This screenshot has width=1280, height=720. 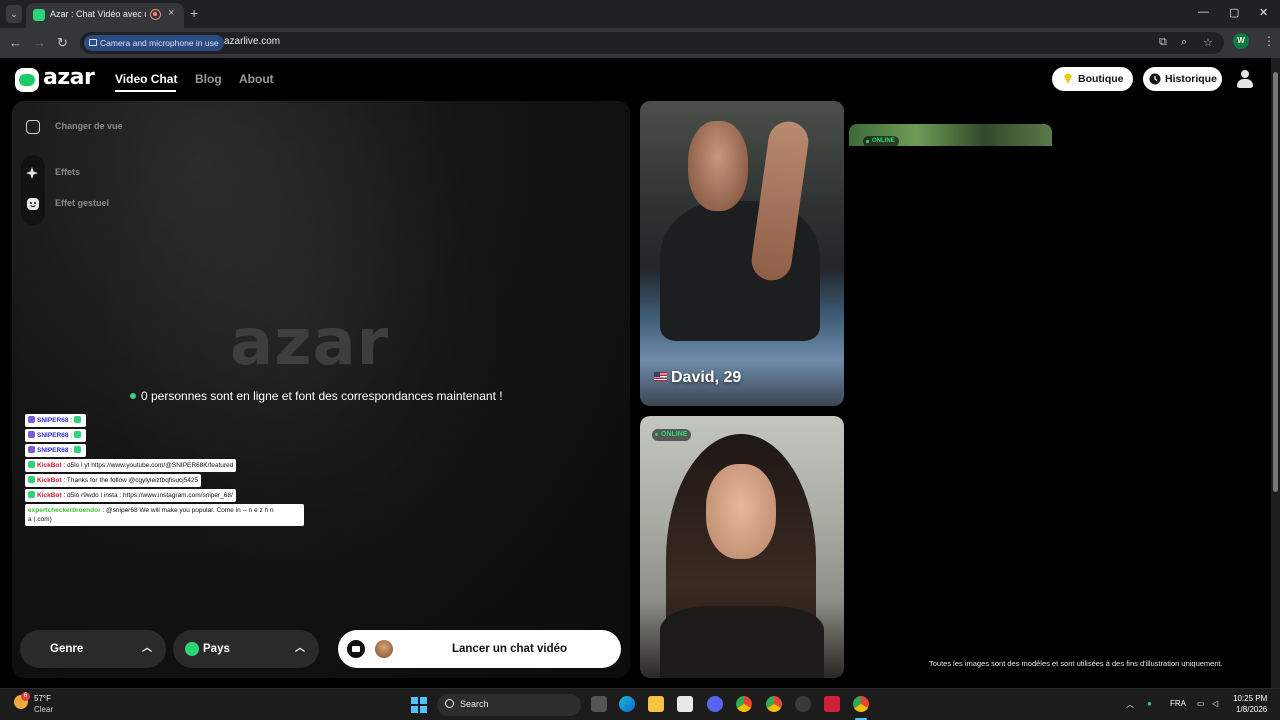 What do you see at coordinates (256, 79) in the screenshot?
I see `nav-about: About` at bounding box center [256, 79].